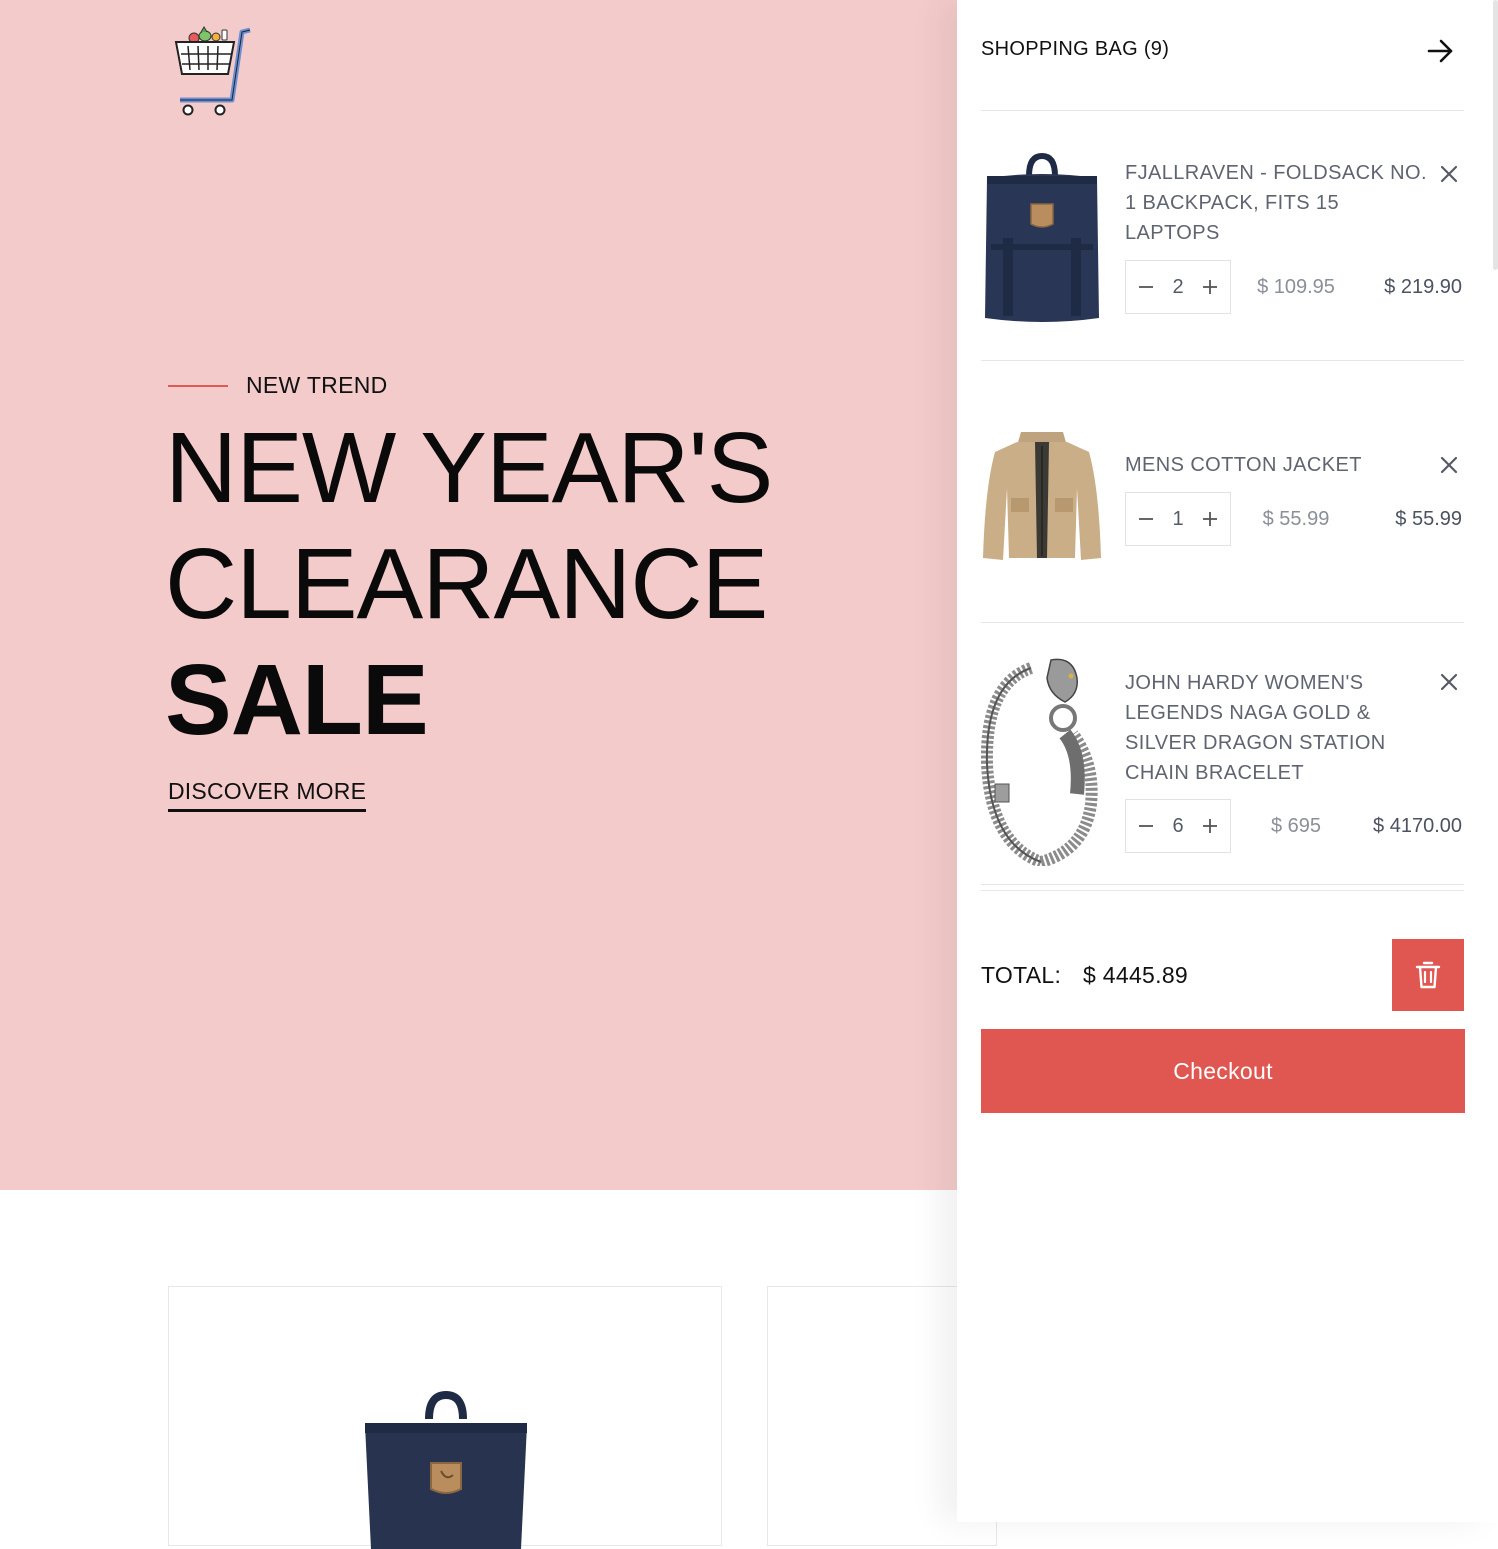 Image resolution: width=1498 pixels, height=1549 pixels. I want to click on unit-price: $ 55.99, so click(1296, 519).